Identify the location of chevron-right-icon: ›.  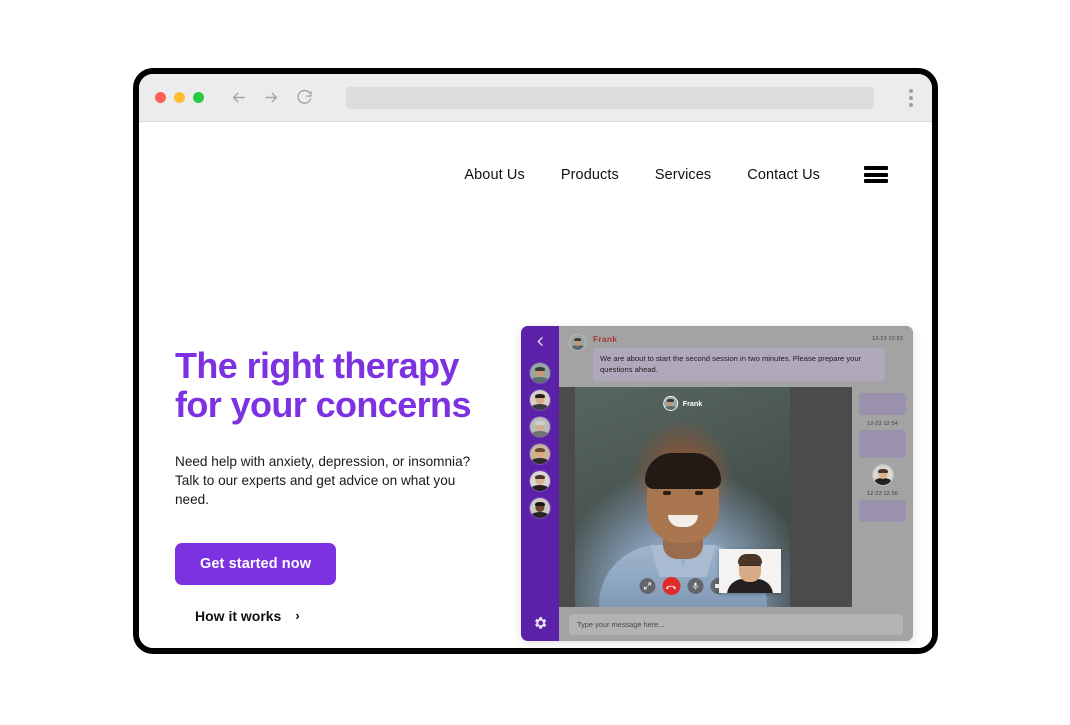
(297, 616).